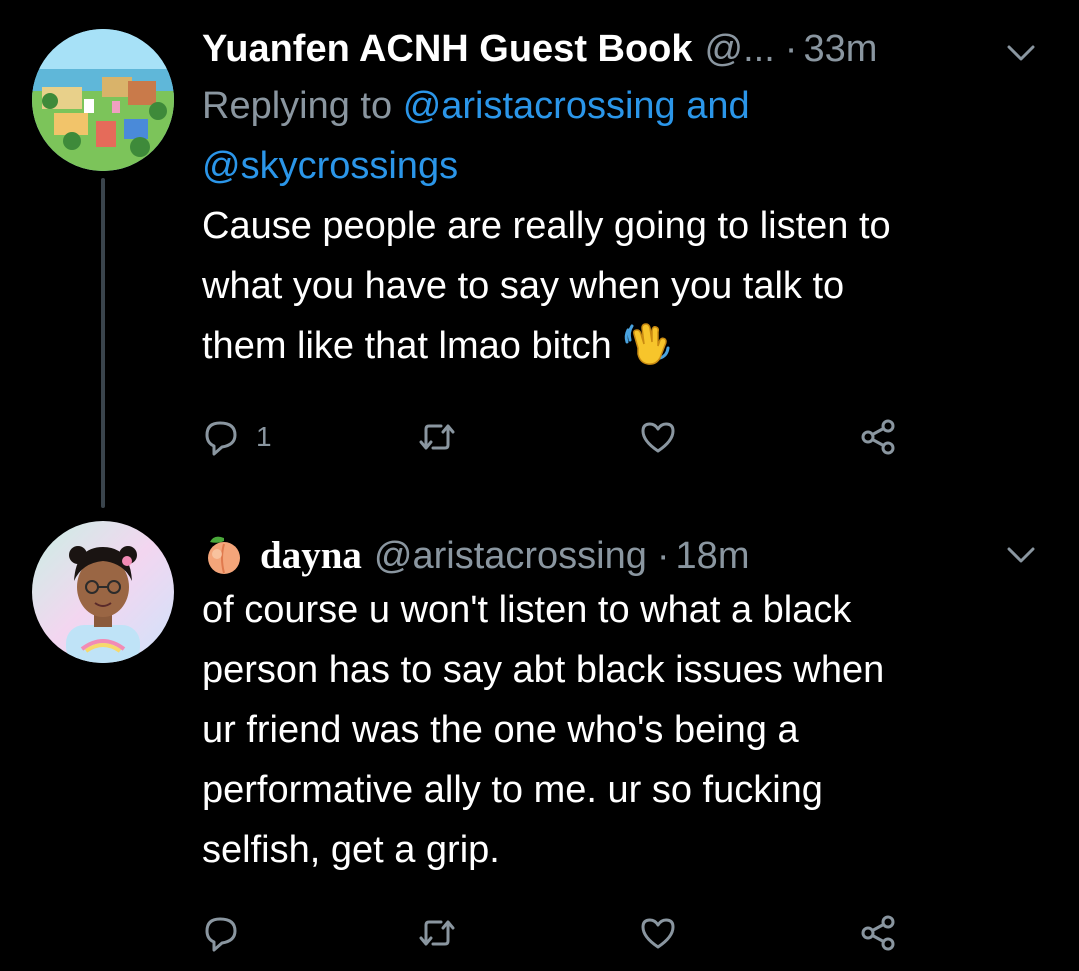  What do you see at coordinates (562, 437) in the screenshot?
I see `tweet-actions: 1` at bounding box center [562, 437].